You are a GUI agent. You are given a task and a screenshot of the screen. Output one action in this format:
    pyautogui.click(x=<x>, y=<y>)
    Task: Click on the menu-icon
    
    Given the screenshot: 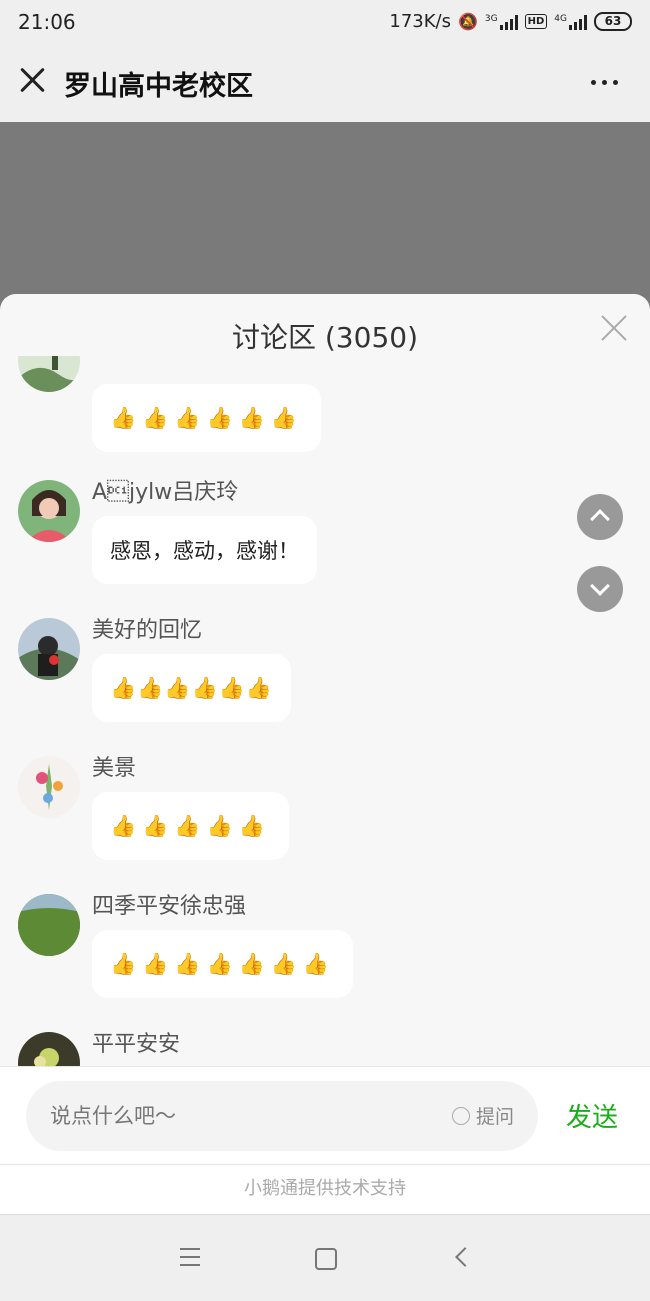 What is the action you would take?
    pyautogui.click(x=190, y=1260)
    